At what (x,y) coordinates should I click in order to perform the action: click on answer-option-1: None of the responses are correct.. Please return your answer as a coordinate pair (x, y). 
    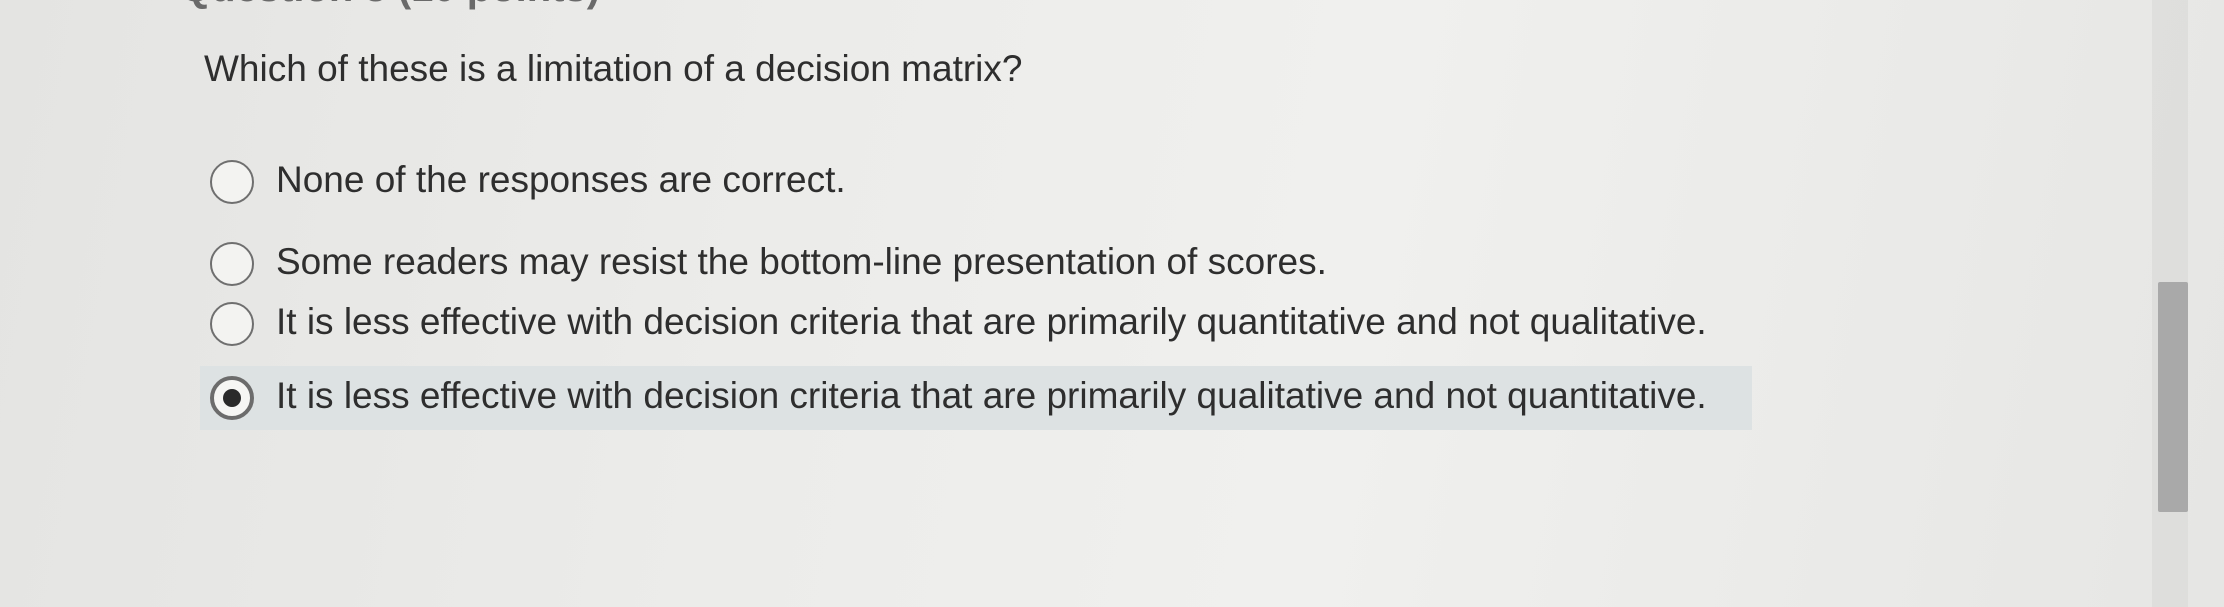
    Looking at the image, I should click on (976, 180).